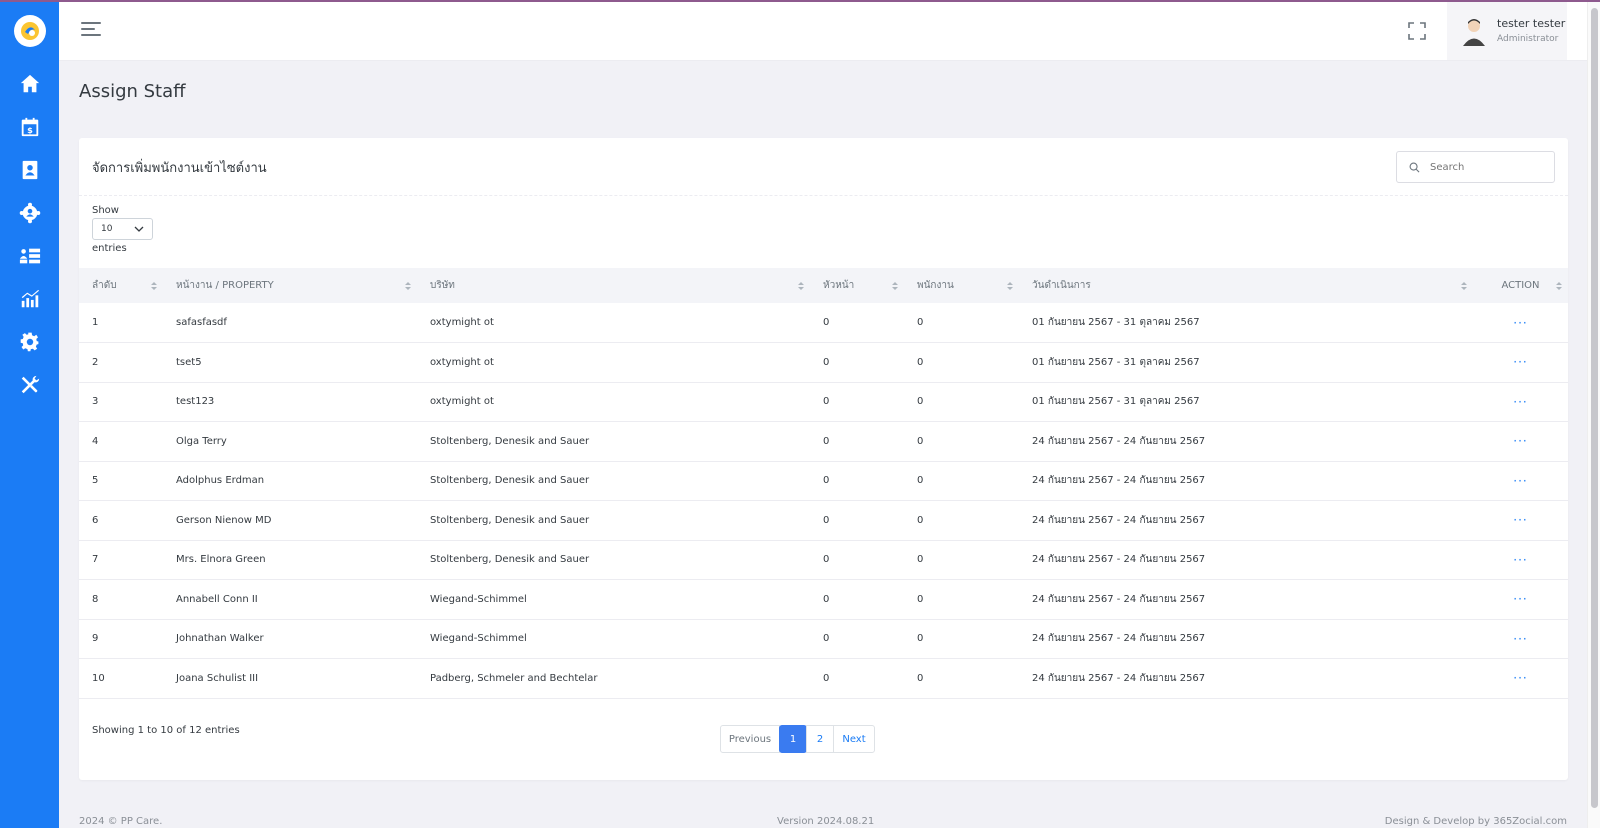  Describe the element at coordinates (613, 285) in the screenshot. I see `column-header-company: บริษัท` at that location.